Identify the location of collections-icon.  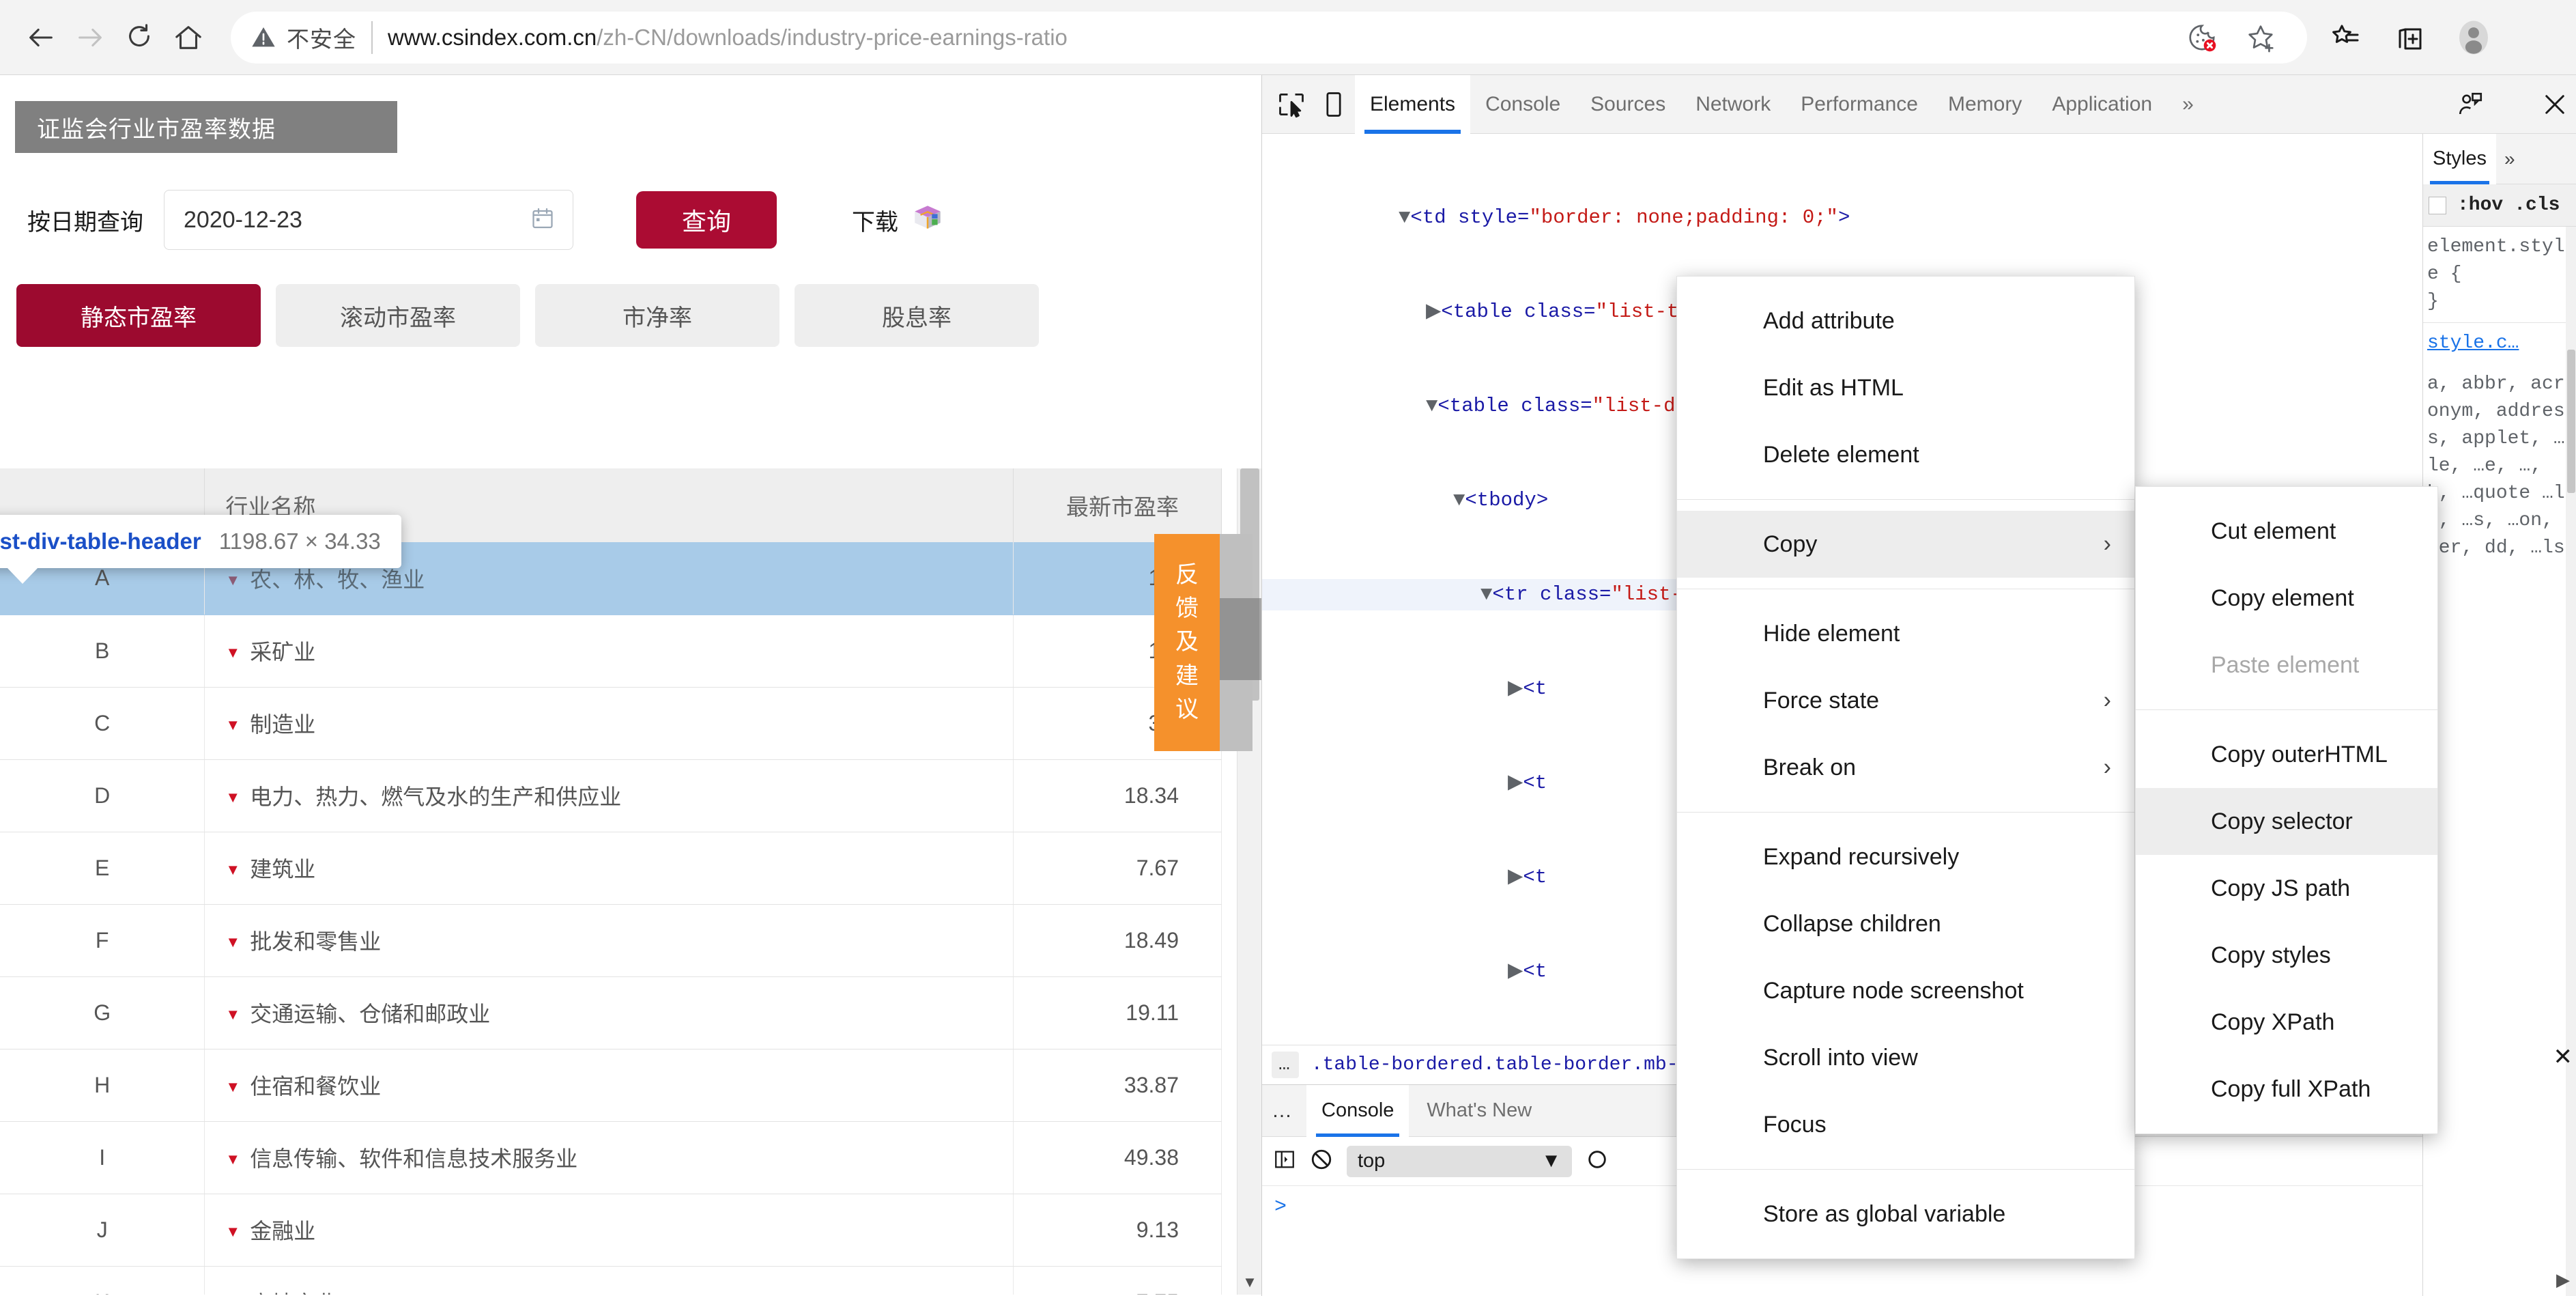
(2345, 37).